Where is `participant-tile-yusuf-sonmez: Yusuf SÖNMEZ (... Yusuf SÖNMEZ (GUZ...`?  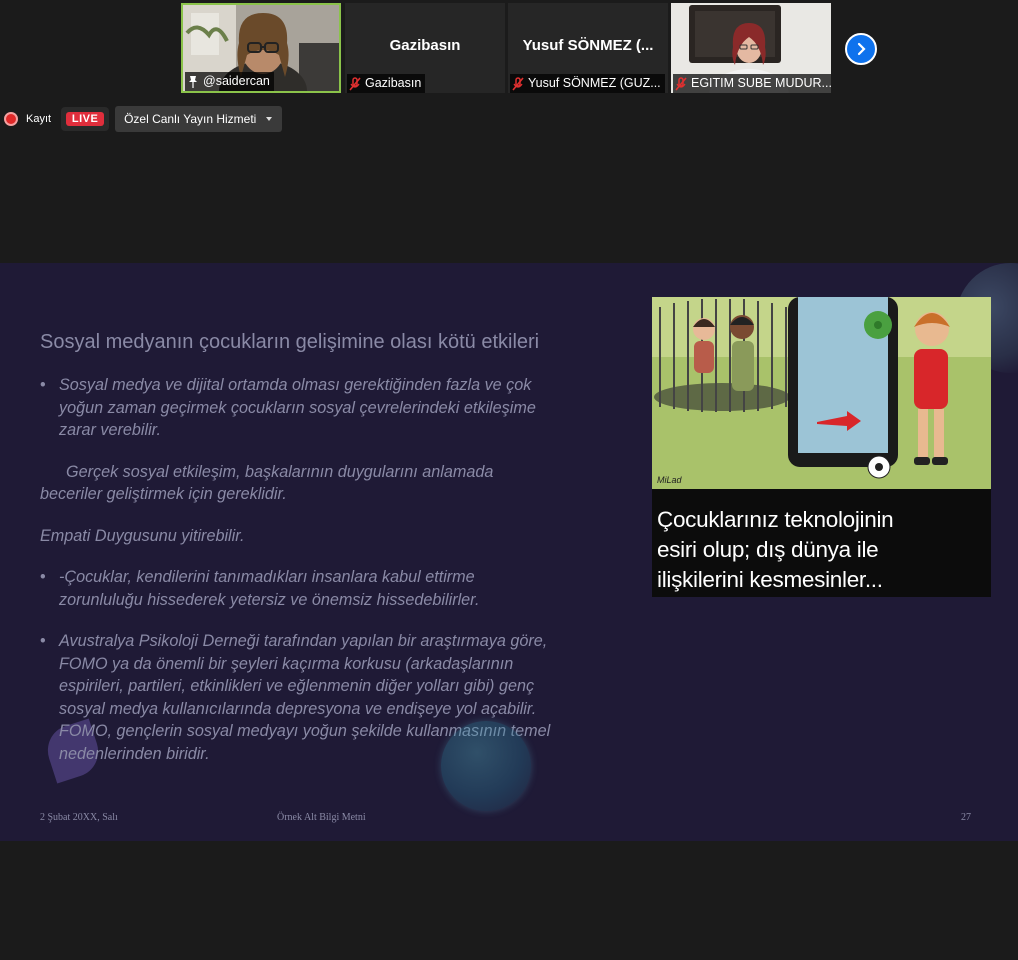
participant-tile-yusuf-sonmez: Yusuf SÖNMEZ (... Yusuf SÖNMEZ (GUZ... is located at coordinates (588, 48).